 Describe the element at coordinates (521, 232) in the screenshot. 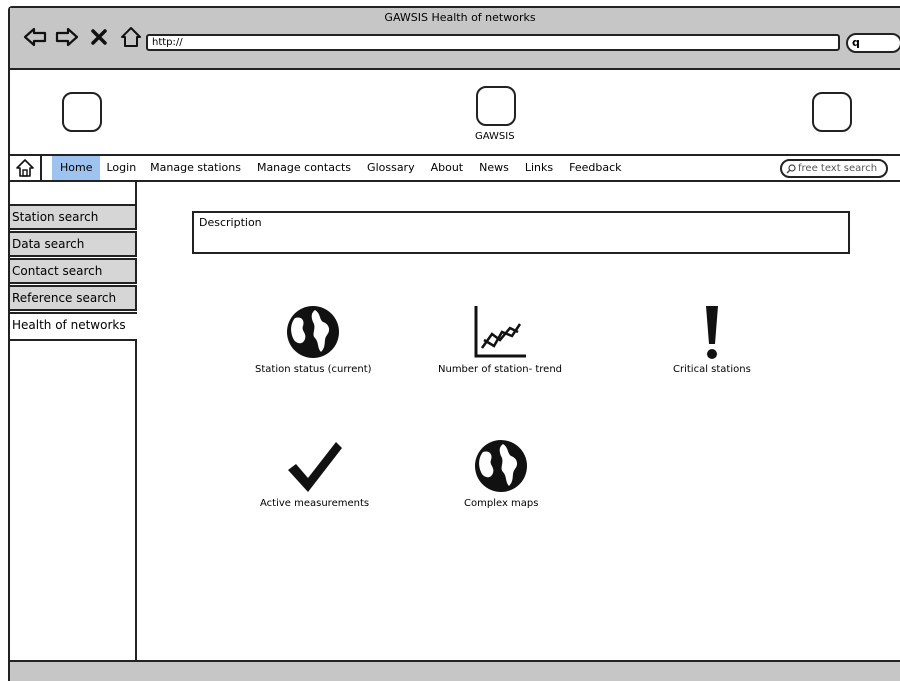

I see `description-box: Description` at that location.